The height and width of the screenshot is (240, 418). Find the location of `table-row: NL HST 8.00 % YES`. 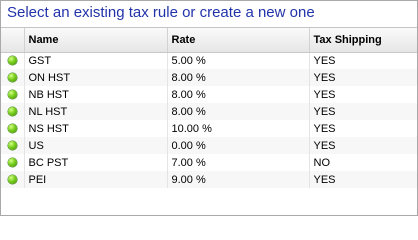

table-row: NL HST 8.00 % YES is located at coordinates (209, 111).